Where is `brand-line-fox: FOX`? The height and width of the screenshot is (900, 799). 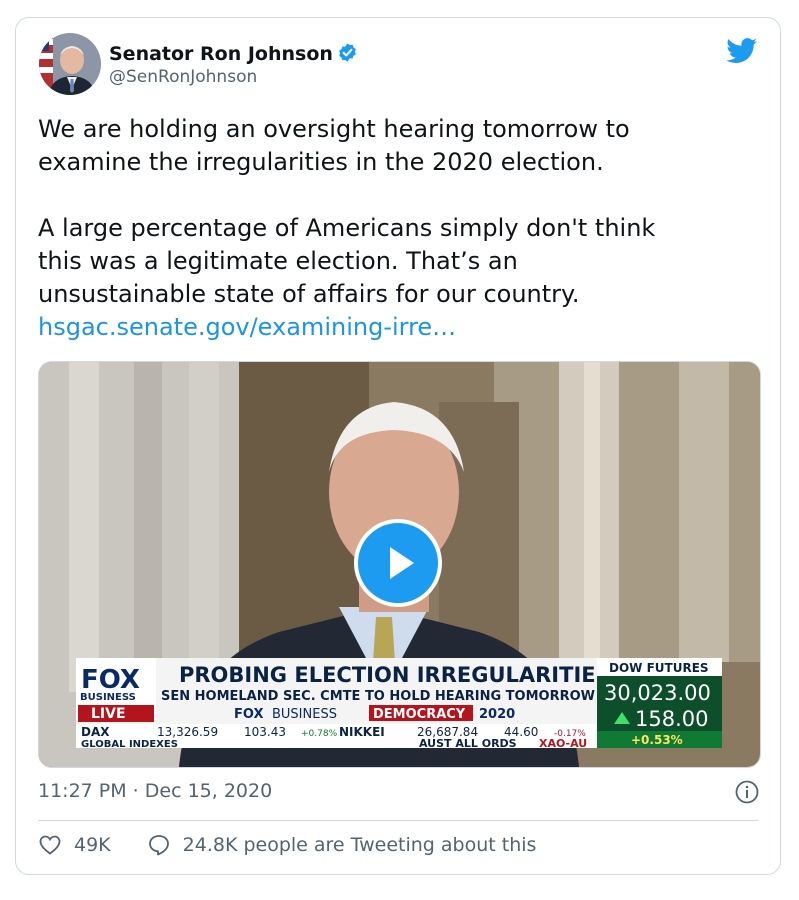
brand-line-fox: FOX is located at coordinates (249, 714).